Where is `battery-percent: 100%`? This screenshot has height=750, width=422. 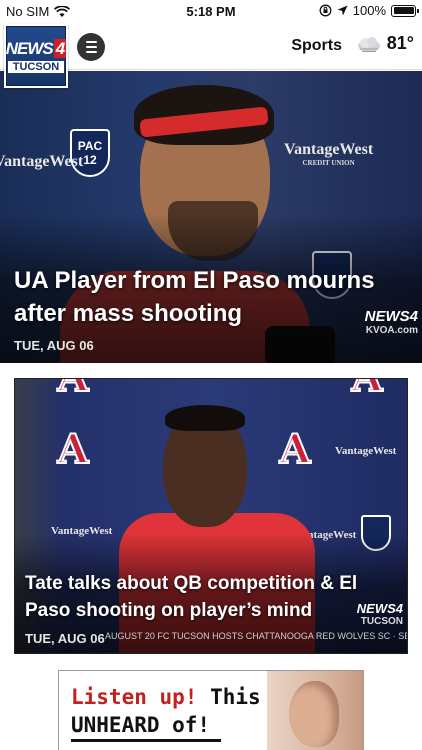 battery-percent: 100% is located at coordinates (369, 10).